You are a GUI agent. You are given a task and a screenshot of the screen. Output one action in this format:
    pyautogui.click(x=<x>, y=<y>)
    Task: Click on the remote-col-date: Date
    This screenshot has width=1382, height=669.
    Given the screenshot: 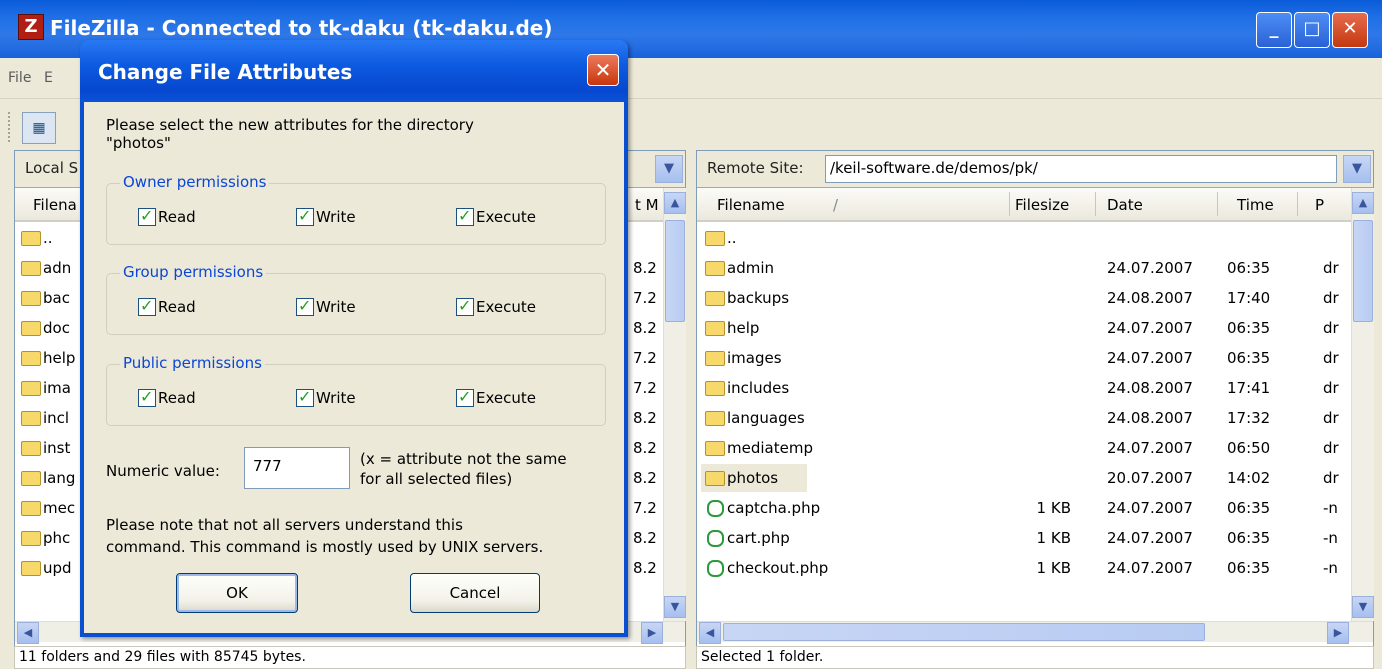 What is the action you would take?
    pyautogui.click(x=1125, y=205)
    